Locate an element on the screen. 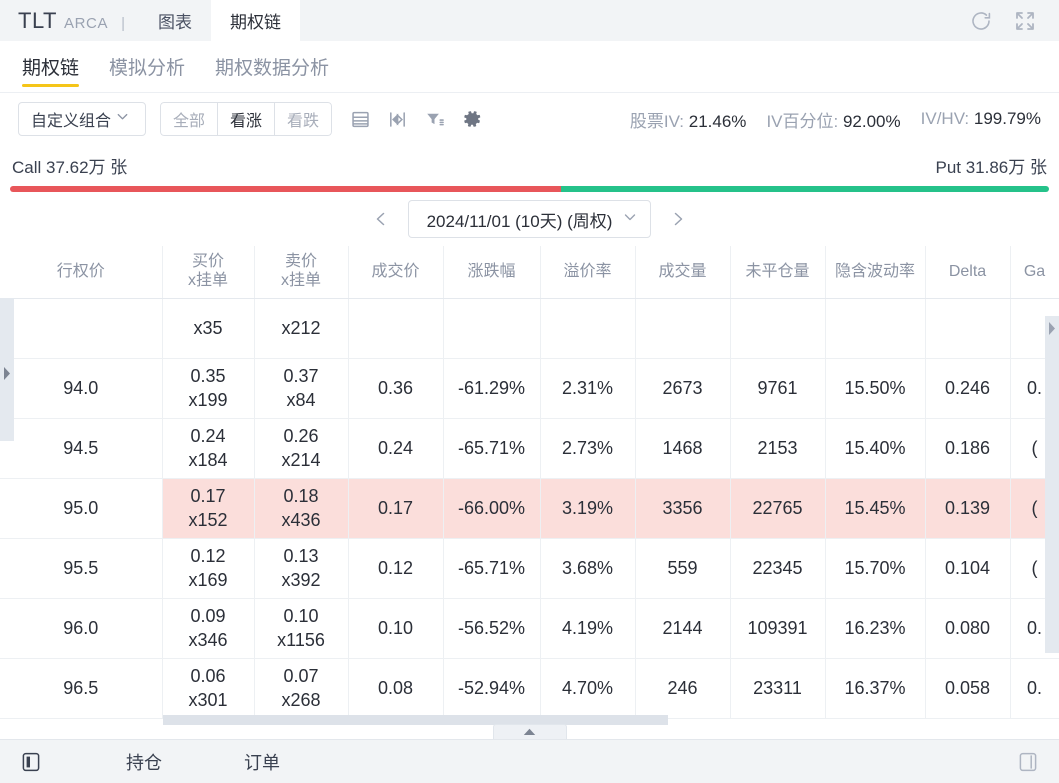 This screenshot has height=783, width=1059. cell-implied-volatility: 15.40% is located at coordinates (875, 448).